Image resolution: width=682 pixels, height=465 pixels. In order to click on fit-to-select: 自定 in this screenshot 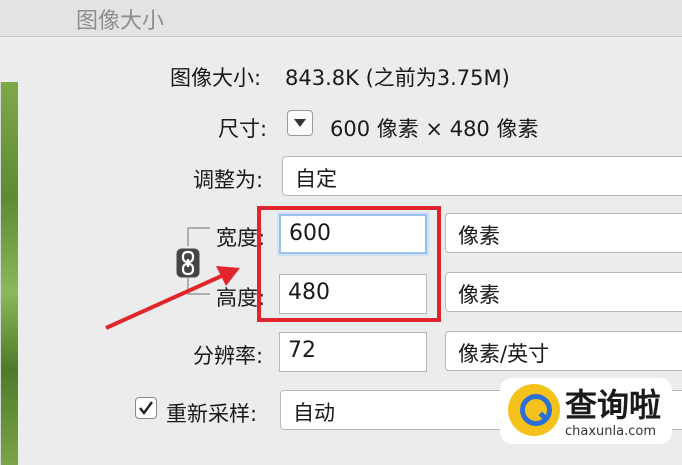, I will do `click(482, 176)`.